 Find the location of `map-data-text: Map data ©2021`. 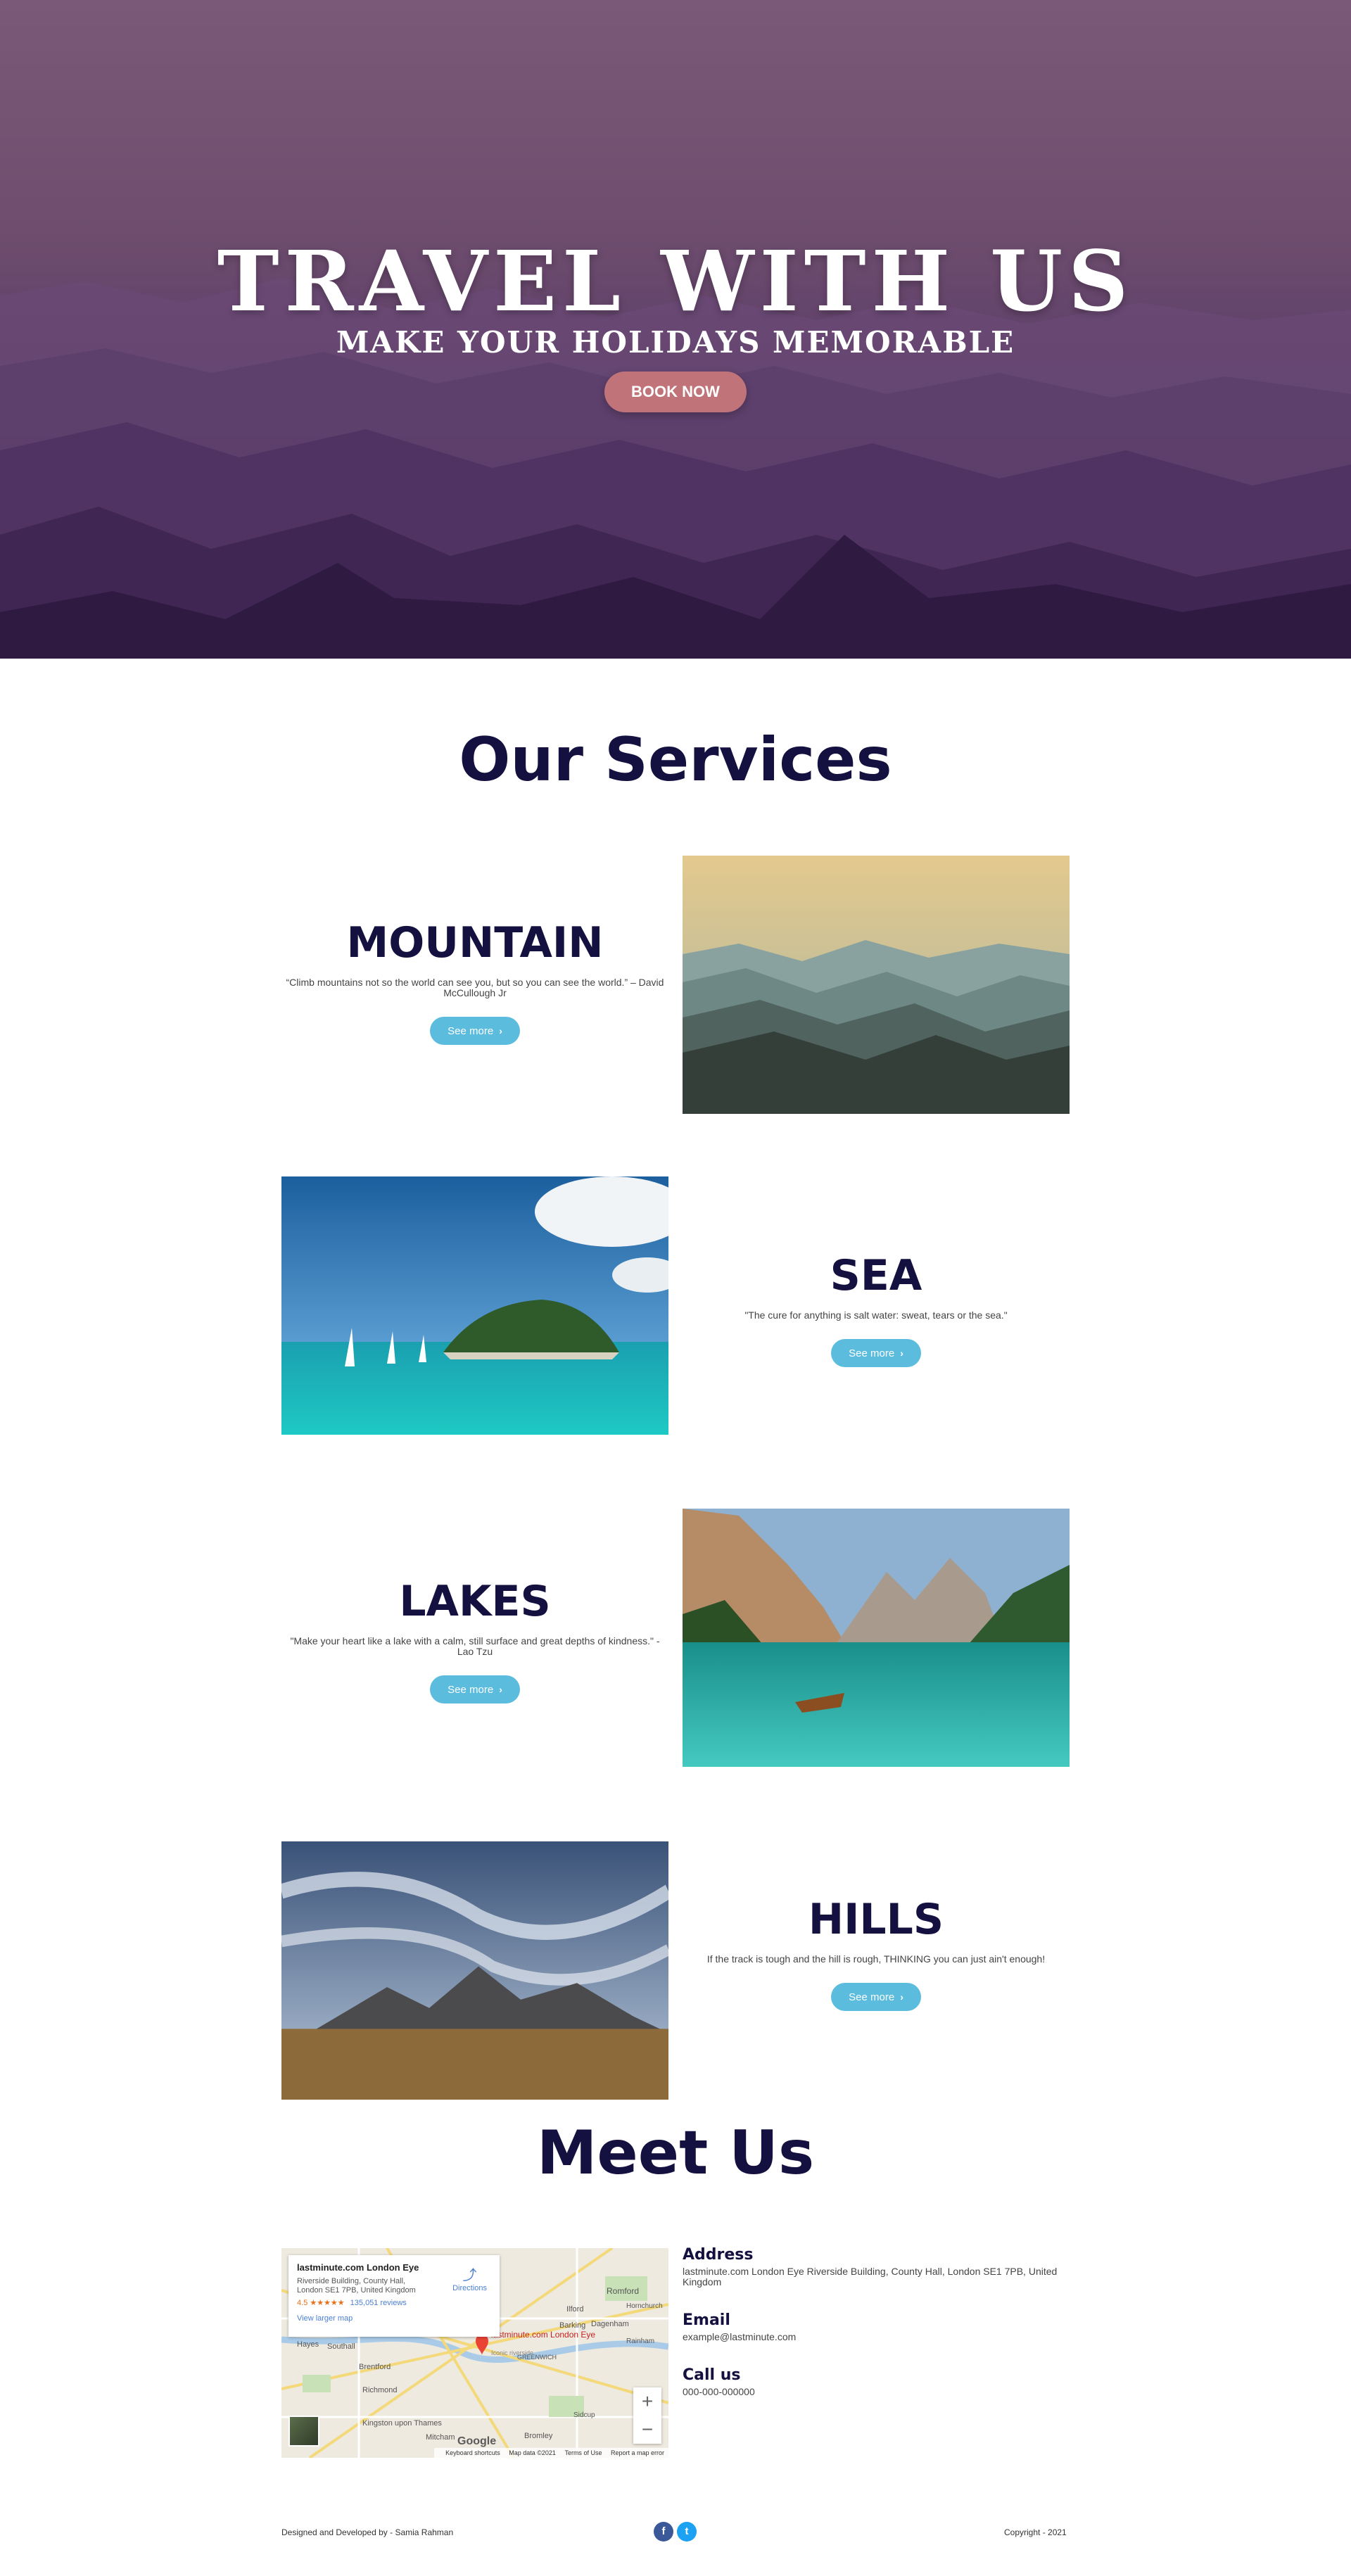

map-data-text: Map data ©2021 is located at coordinates (532, 2452).